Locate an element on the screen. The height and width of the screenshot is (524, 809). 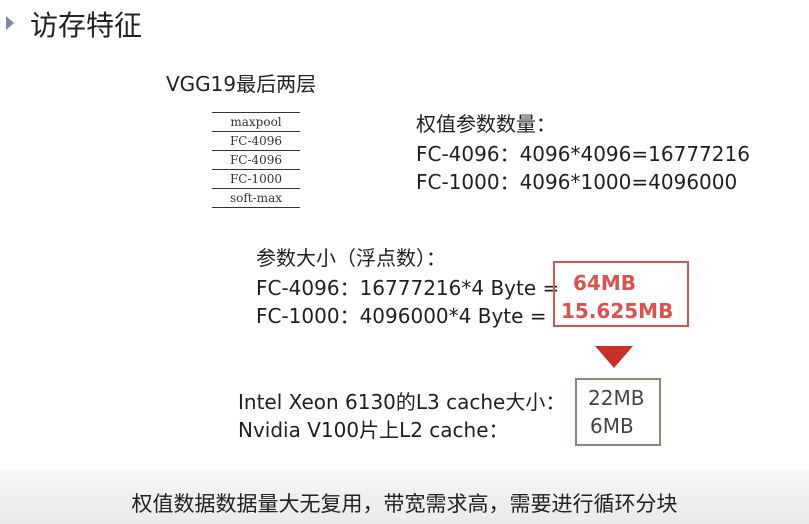
param-count-fc4096: FC-4096：4096*4096=16777216 is located at coordinates (583, 154).